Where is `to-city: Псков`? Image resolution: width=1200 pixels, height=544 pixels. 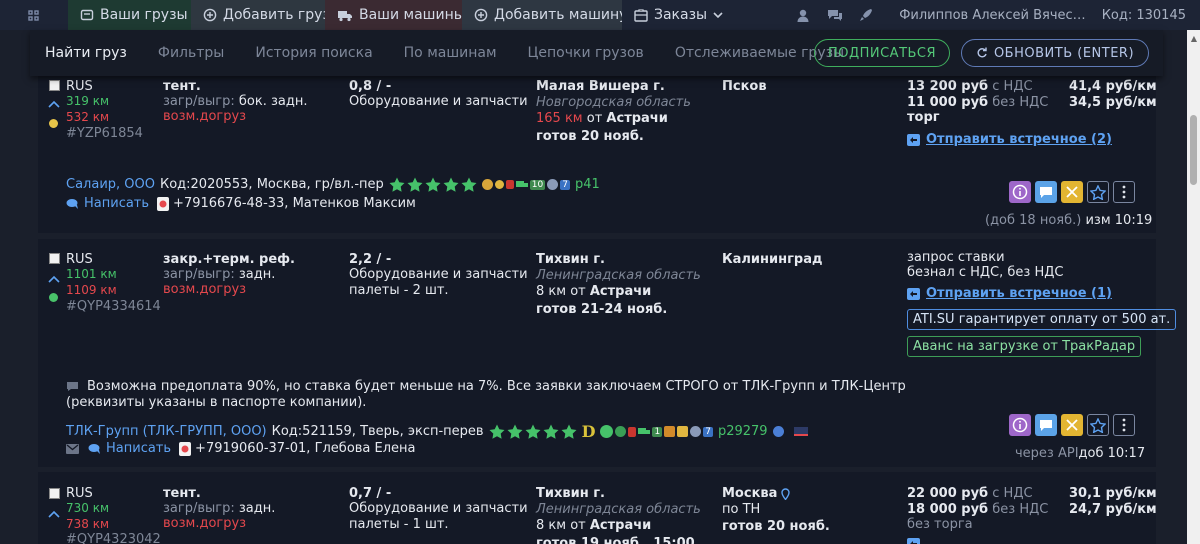
to-city: Псков is located at coordinates (744, 86).